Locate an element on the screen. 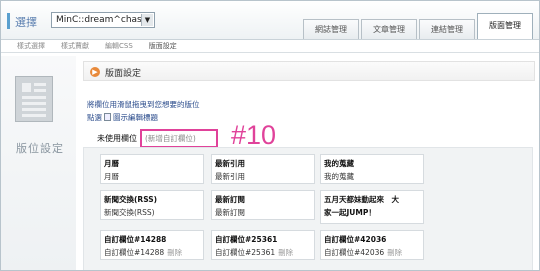 The height and width of the screenshot is (271, 540). tab-layout-manage: 版面管理 is located at coordinates (505, 26).